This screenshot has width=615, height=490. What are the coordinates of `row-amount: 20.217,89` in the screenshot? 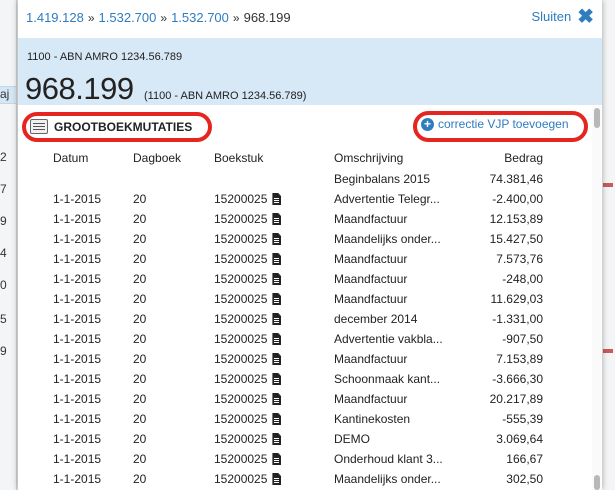 It's located at (516, 399).